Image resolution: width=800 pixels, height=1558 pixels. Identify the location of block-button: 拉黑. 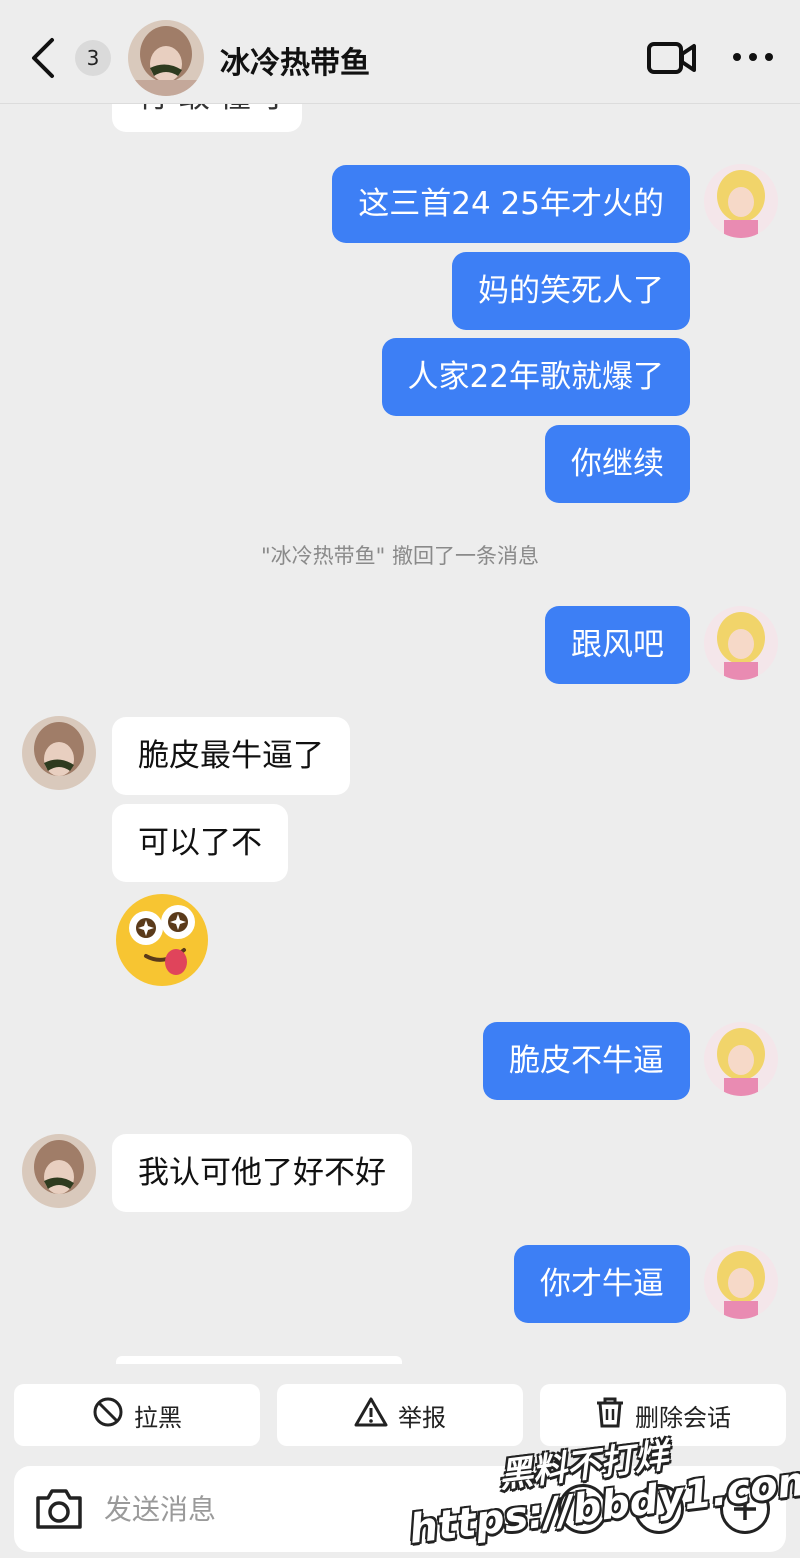
(137, 1415).